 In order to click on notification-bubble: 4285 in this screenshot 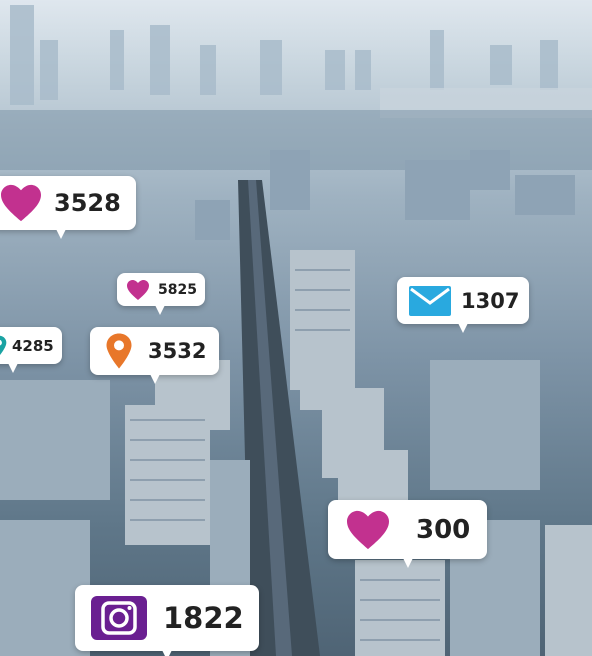, I will do `click(31, 350)`.